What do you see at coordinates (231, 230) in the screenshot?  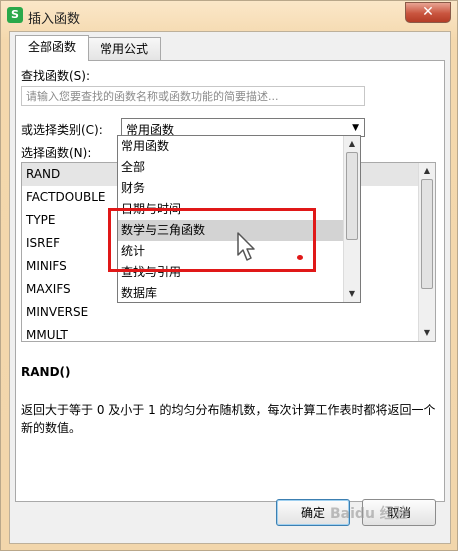 I see `category-option-highlighted: 数学与三角函数` at bounding box center [231, 230].